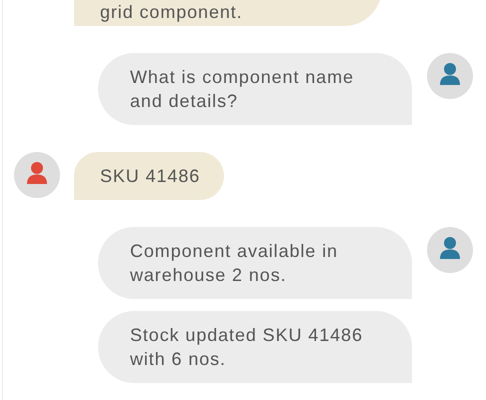 The height and width of the screenshot is (400, 486). I want to click on message-bubble: grid component., so click(228, 13).